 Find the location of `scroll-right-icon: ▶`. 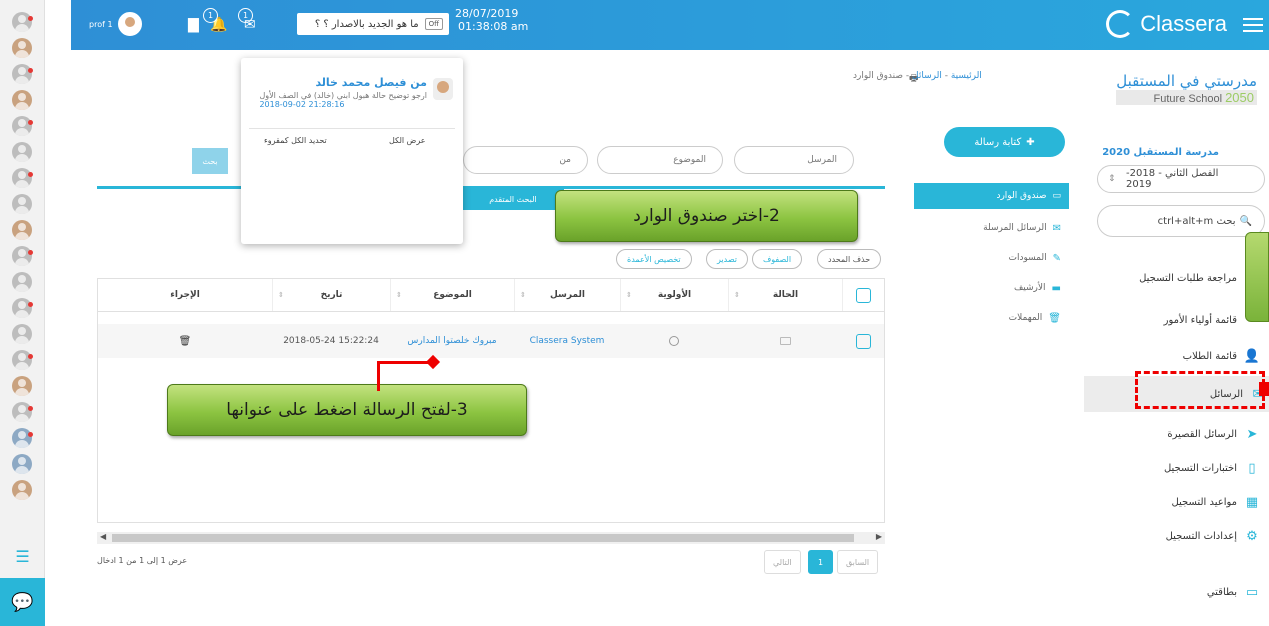

scroll-right-icon: ▶ is located at coordinates (879, 536).